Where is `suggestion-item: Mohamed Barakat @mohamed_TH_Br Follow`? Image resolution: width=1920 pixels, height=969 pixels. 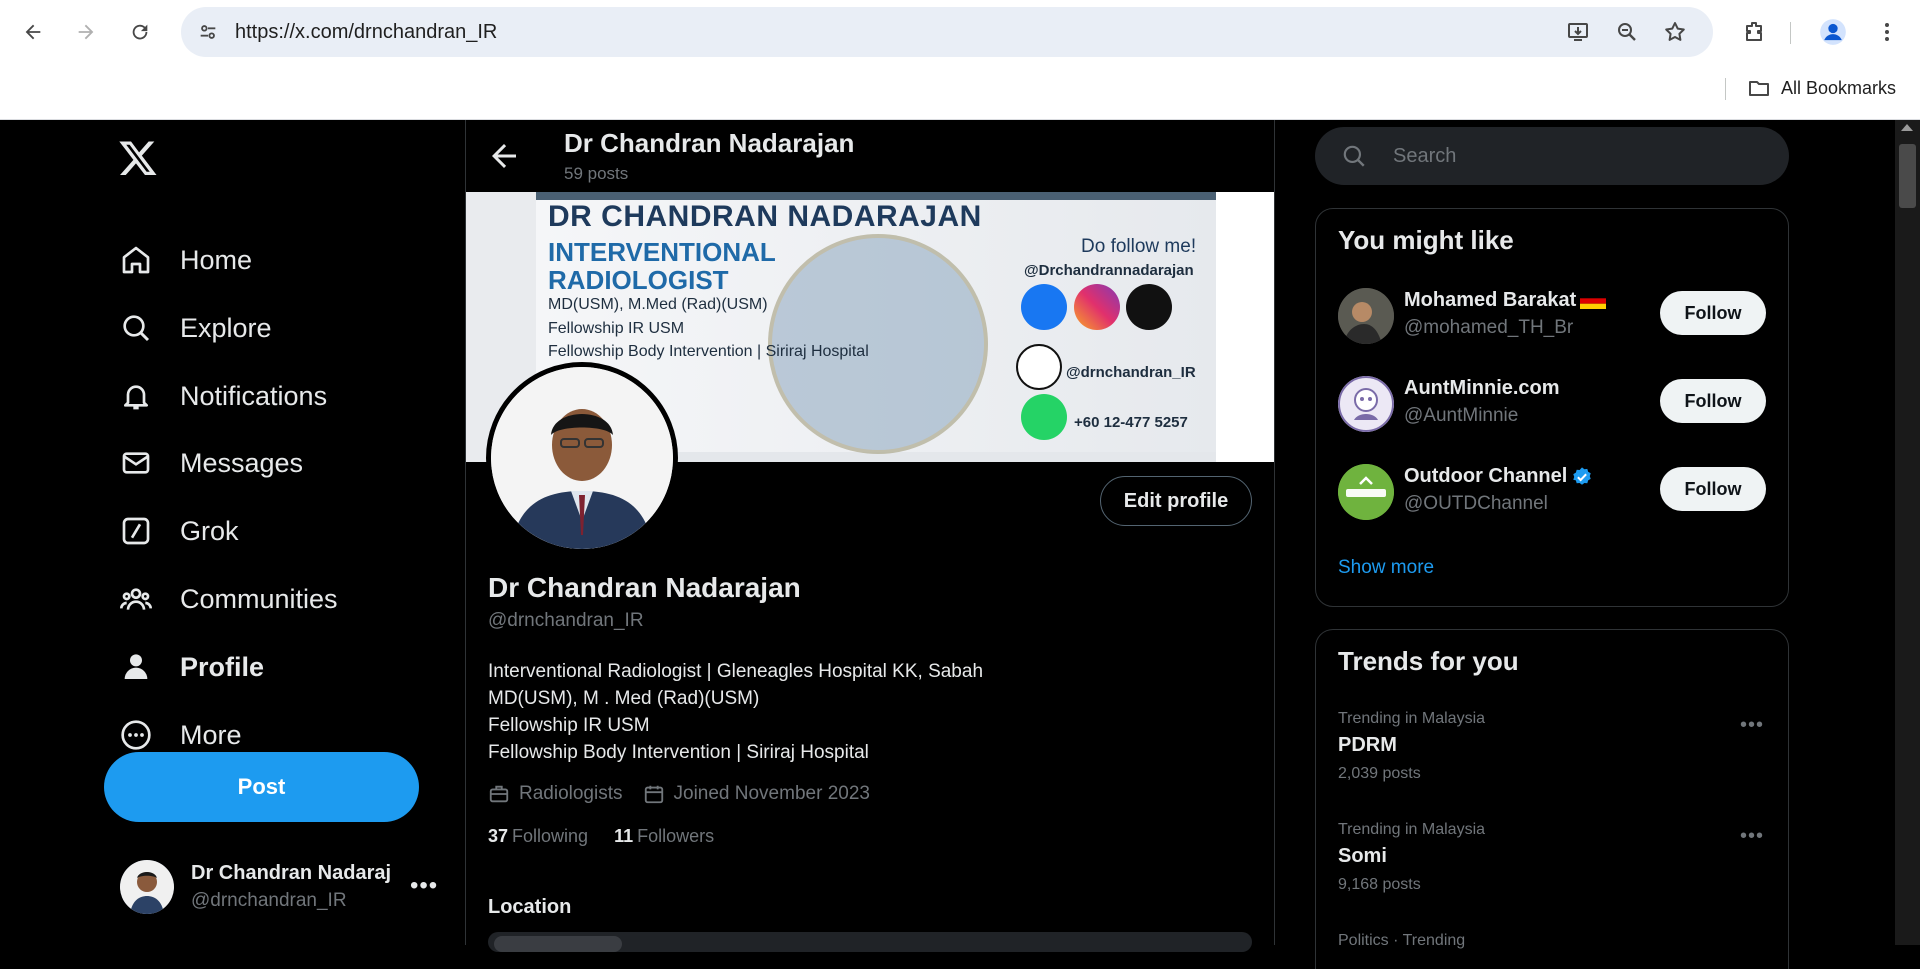
suggestion-item: Mohamed Barakat @mohamed_TH_Br Follow is located at coordinates (1553, 315).